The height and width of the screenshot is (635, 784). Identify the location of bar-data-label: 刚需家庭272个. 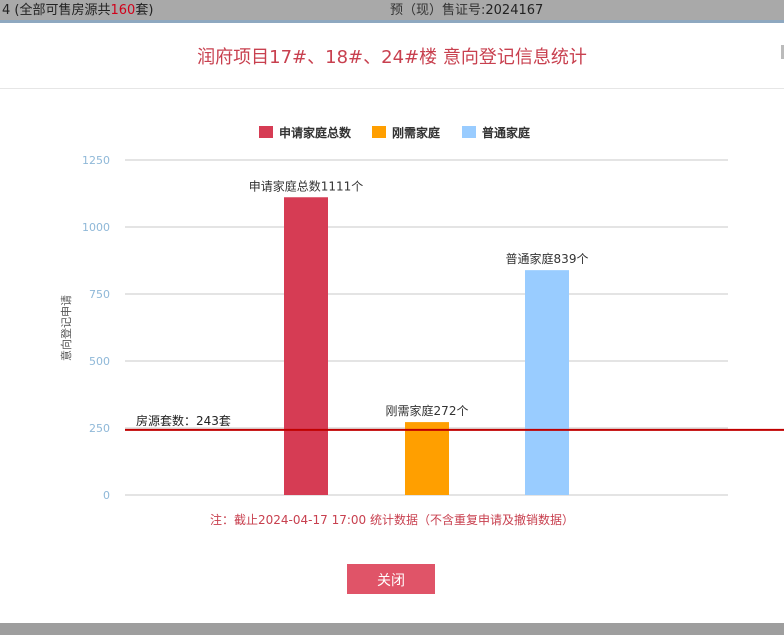
(427, 410).